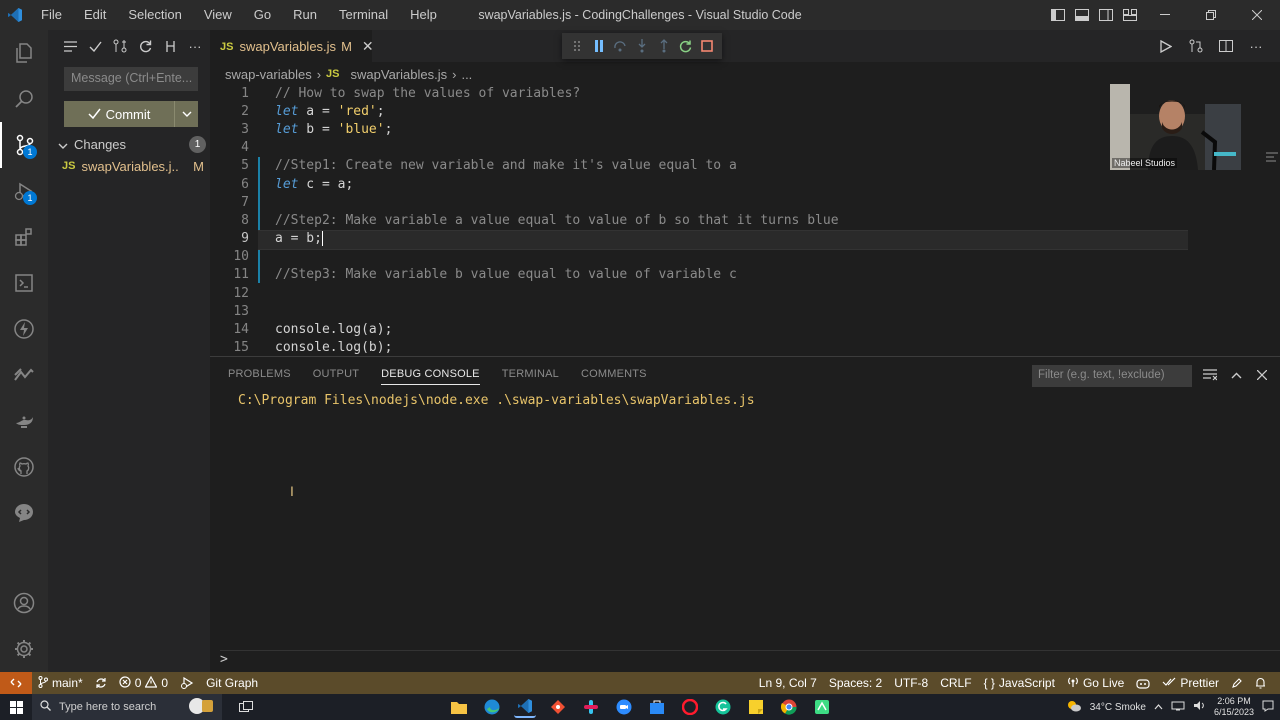 Image resolution: width=1280 pixels, height=720 pixels. Describe the element at coordinates (558, 707) in the screenshot. I see `git-extensions-icon` at that location.